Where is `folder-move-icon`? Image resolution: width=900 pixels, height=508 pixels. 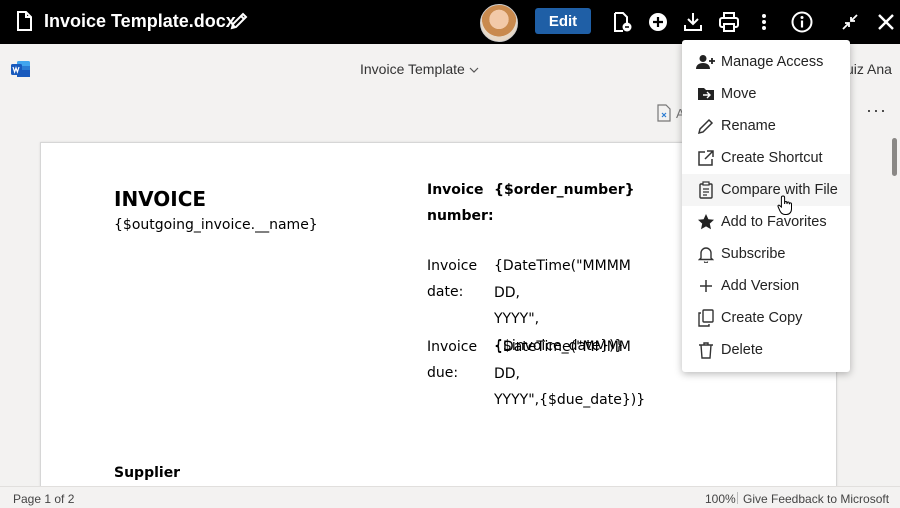
folder-move-icon is located at coordinates (706, 94).